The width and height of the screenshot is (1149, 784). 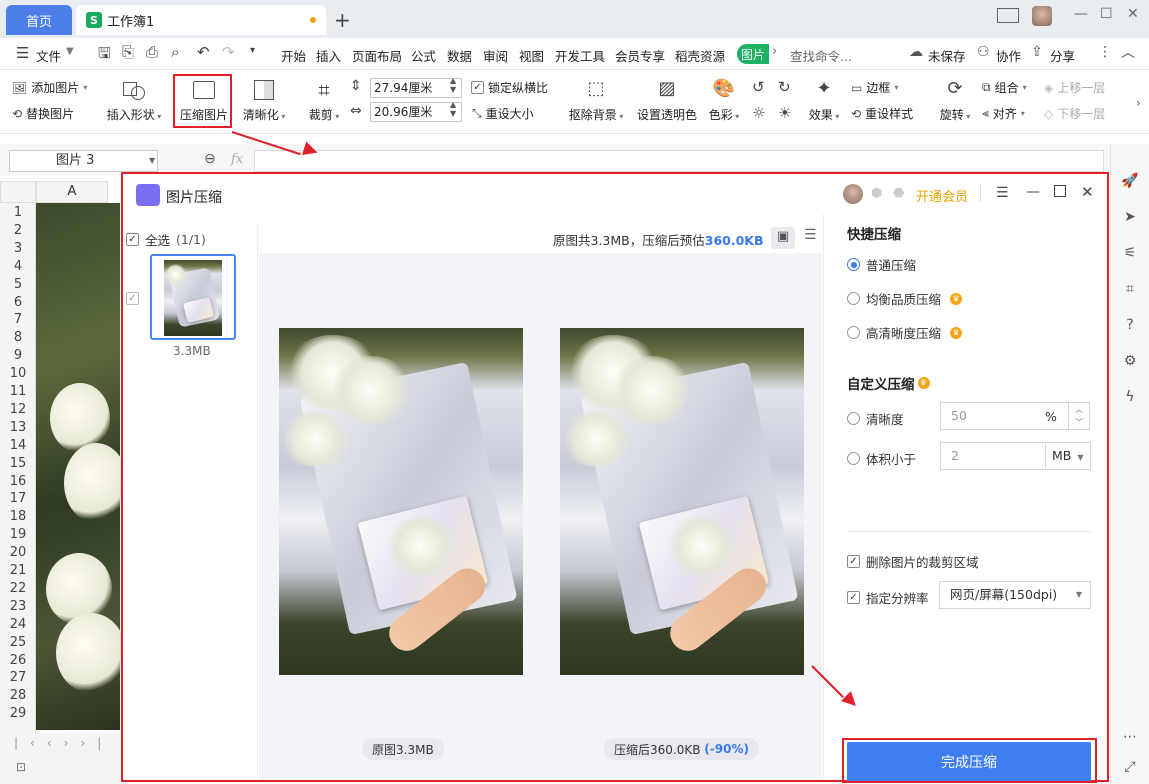 I want to click on replace-picture-button: ⟲ 替换图片, so click(x=43, y=113).